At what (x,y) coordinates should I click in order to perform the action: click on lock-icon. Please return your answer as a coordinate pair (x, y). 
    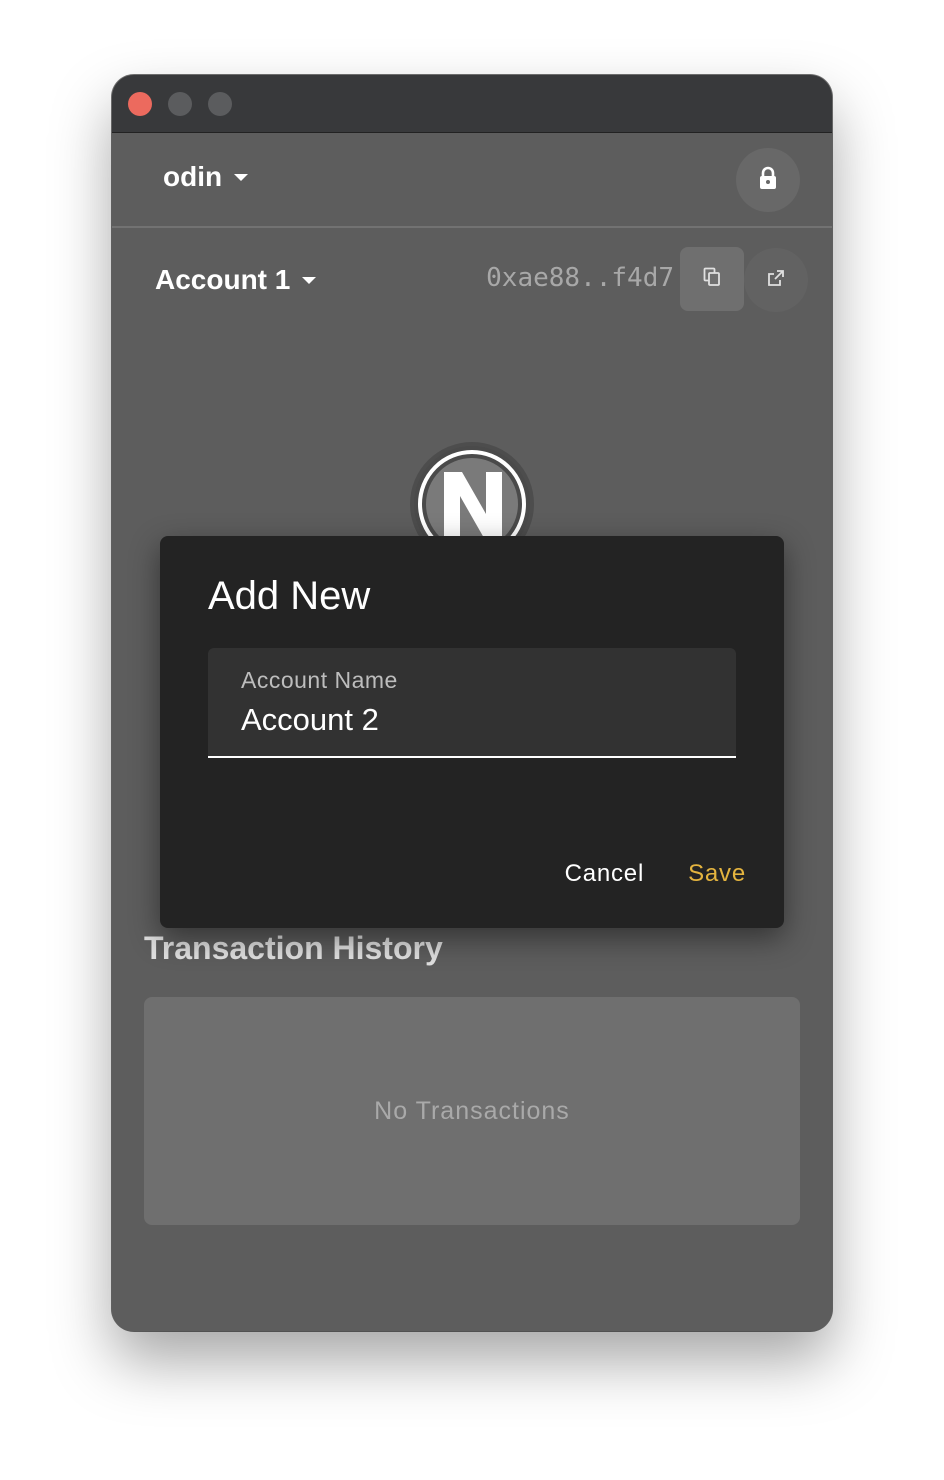
    Looking at the image, I should click on (768, 180).